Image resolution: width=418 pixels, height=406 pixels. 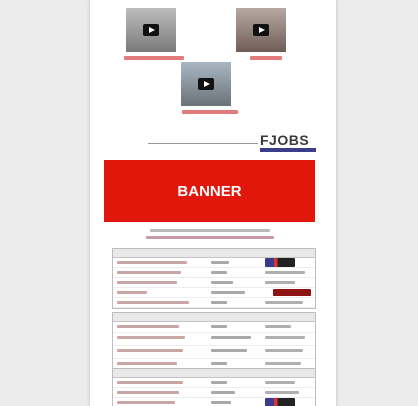 I want to click on fjobs-logo: FJOBS, so click(x=284, y=140).